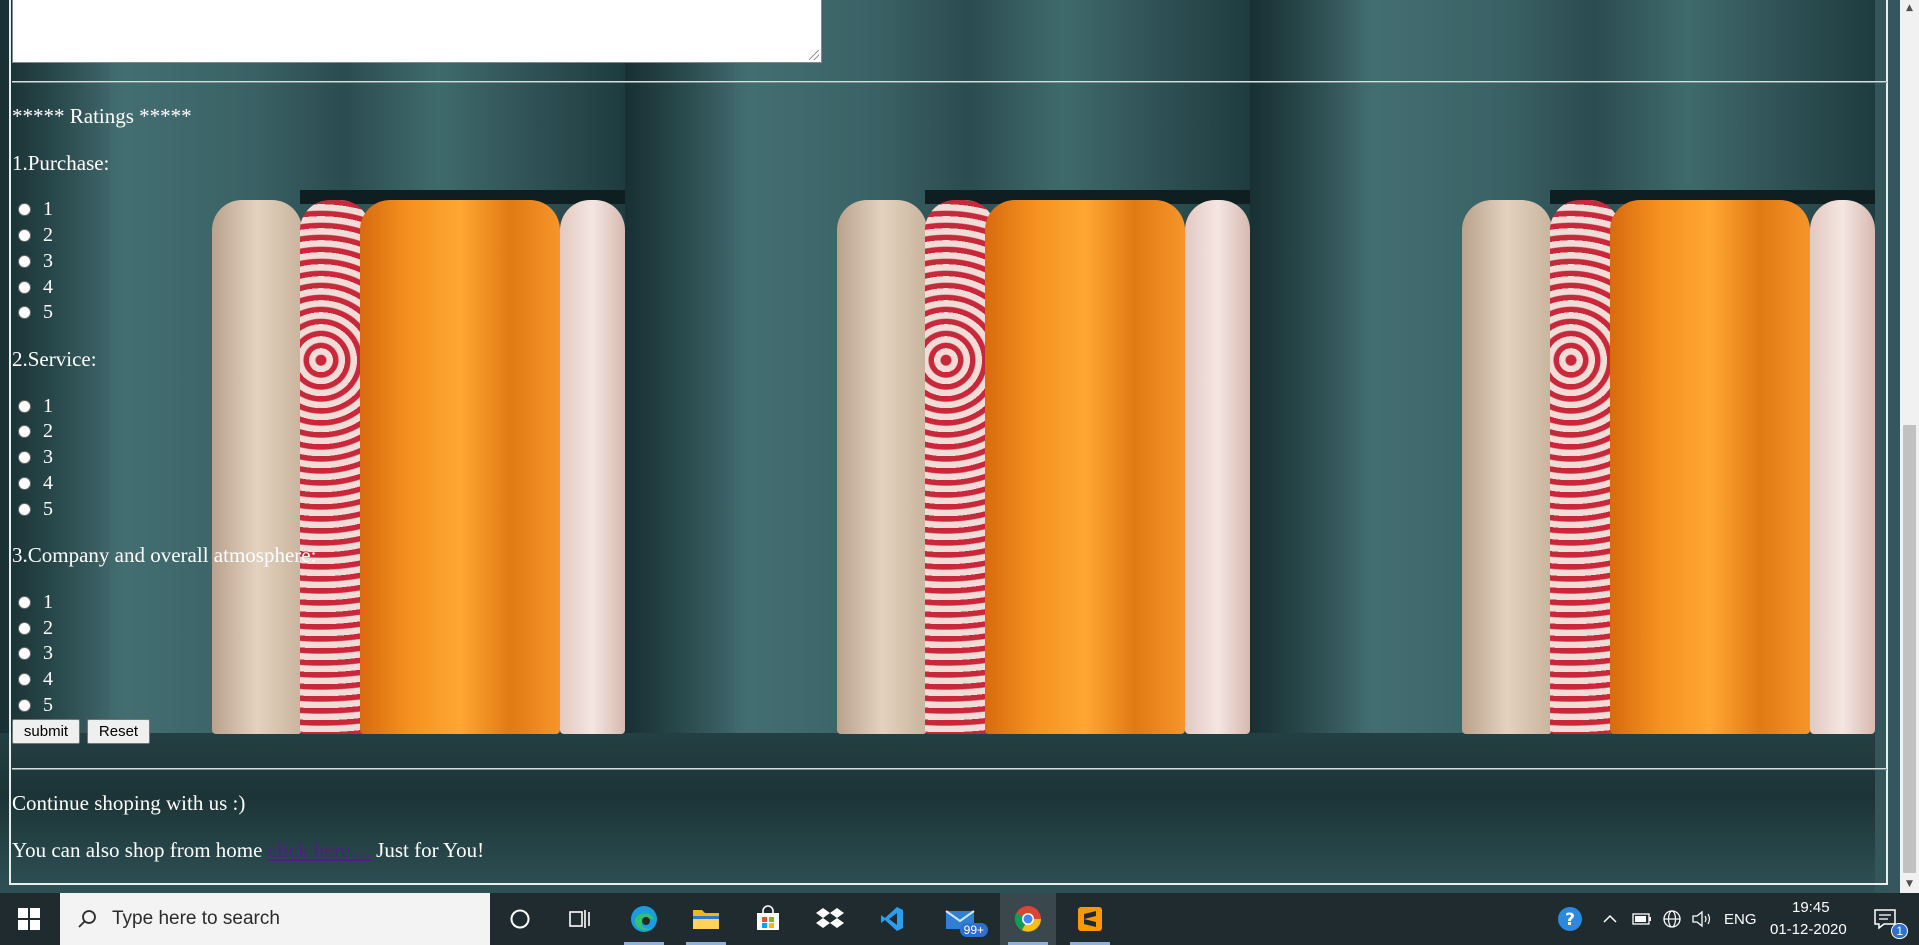 The height and width of the screenshot is (945, 1919). Describe the element at coordinates (118, 731) in the screenshot. I see `reset-button: Reset` at that location.